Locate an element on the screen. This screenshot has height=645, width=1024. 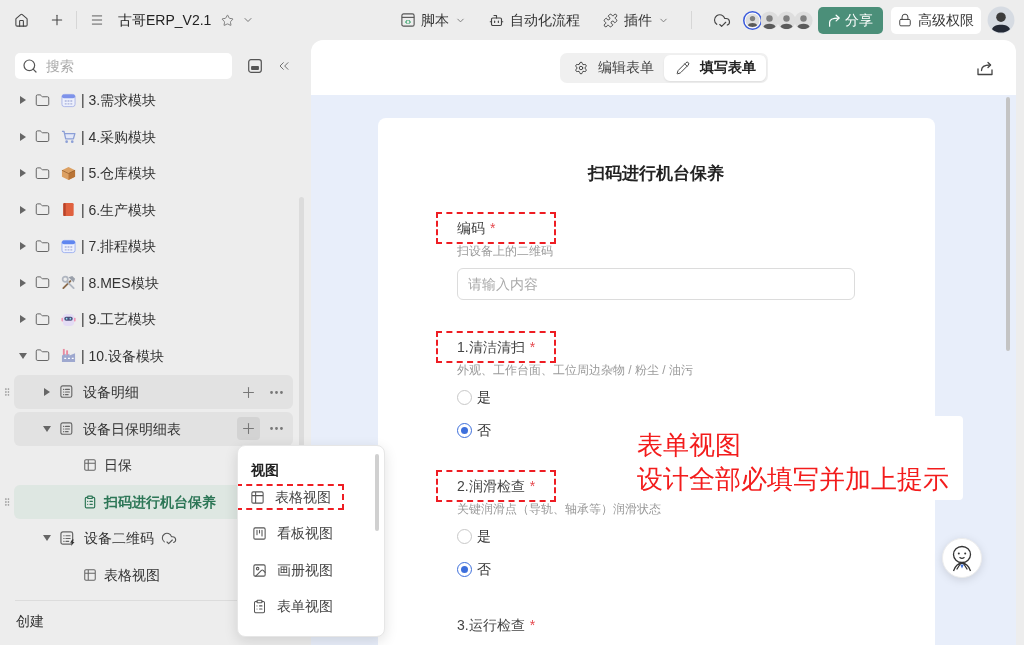
tree-item-label: 日保 is located at coordinates (118, 465).